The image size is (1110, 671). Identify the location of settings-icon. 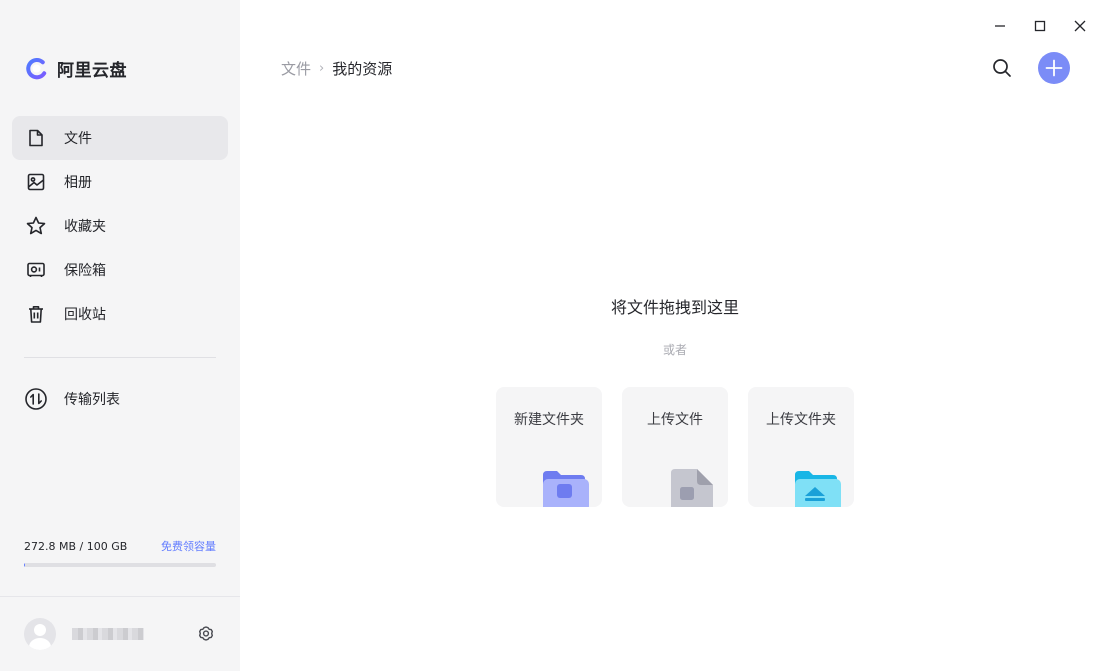
(206, 634).